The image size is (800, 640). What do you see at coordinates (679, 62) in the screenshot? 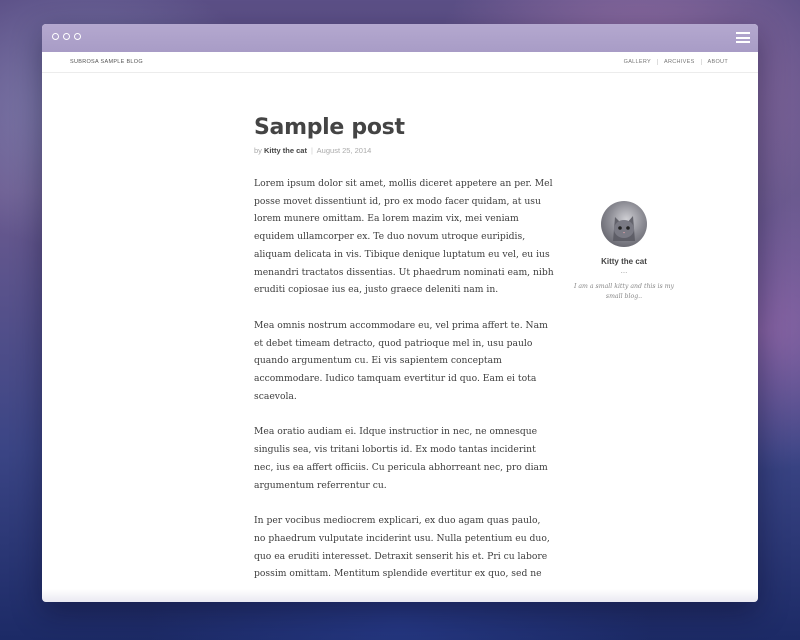
I see `nav-archives-link: ARCHIVES` at bounding box center [679, 62].